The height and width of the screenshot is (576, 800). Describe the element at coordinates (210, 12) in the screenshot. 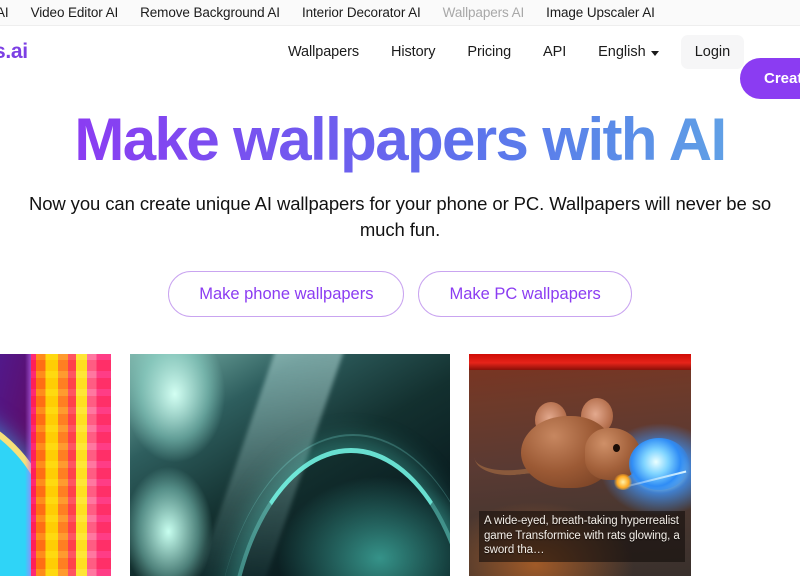

I see `topbar-item-remove-background-ai: Remove Background AI` at that location.